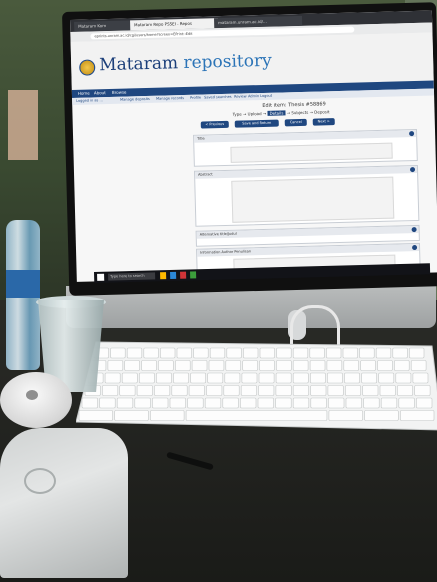 This screenshot has width=437, height=582. I want to click on previous-button: < Previous, so click(214, 124).